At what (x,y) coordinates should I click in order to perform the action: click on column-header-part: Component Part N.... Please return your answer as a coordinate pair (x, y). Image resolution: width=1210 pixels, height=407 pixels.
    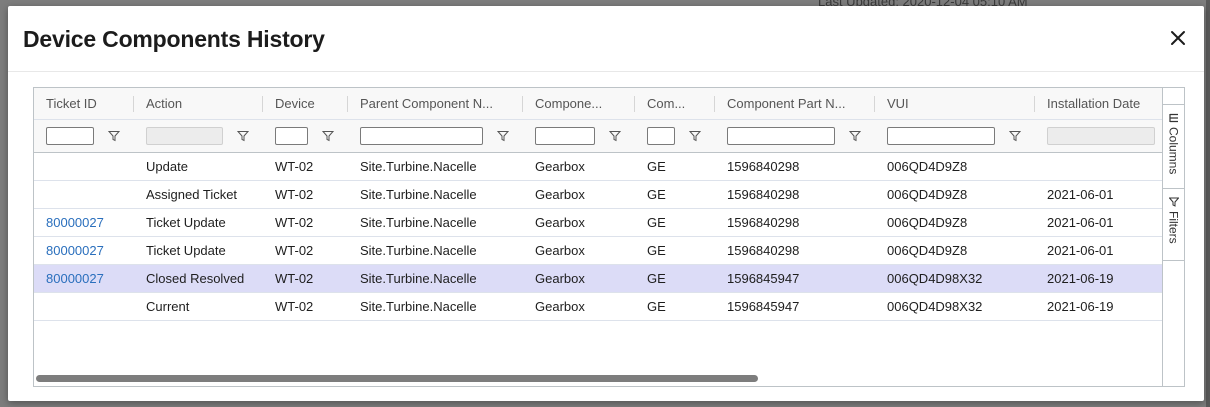
    Looking at the image, I should click on (795, 103).